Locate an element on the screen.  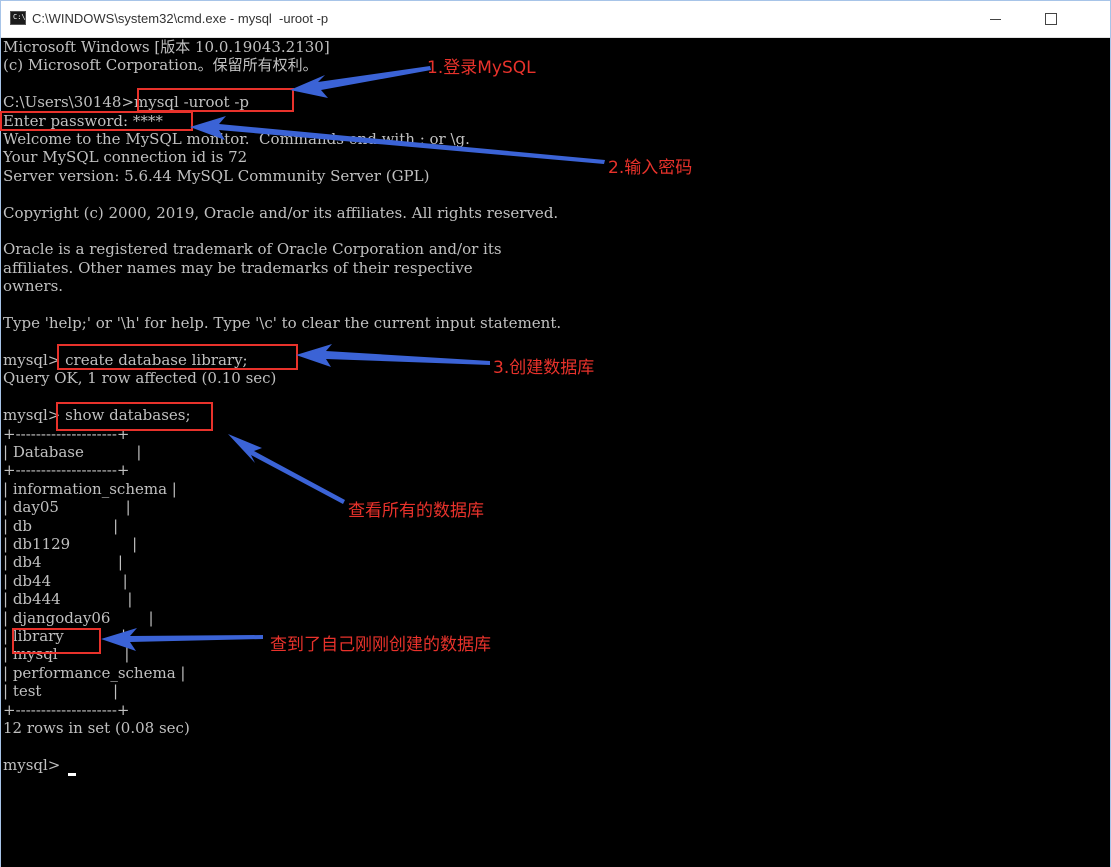
annotation-found: 查到了自己刚刚创建的数据库 is located at coordinates (380, 645).